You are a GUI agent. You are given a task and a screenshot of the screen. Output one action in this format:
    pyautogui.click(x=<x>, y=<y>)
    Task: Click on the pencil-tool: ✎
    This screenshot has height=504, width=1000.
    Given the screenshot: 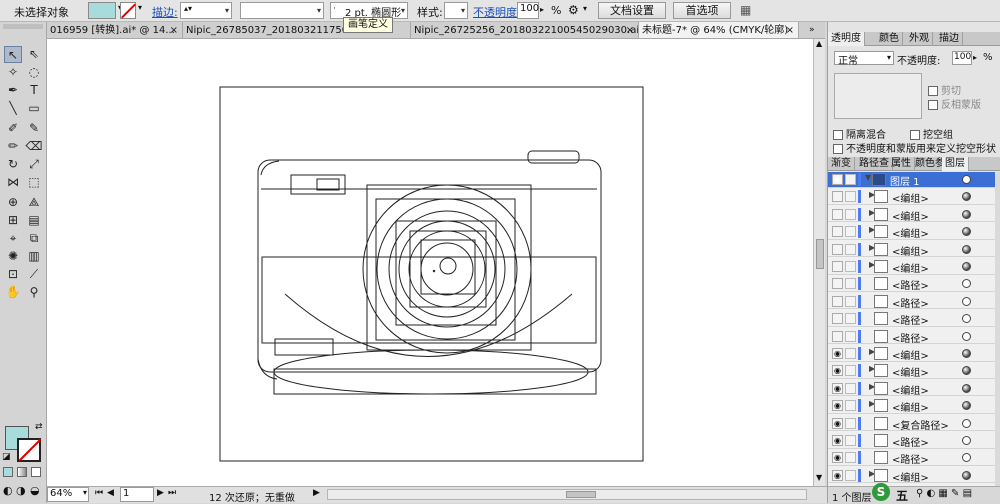 What is the action you would take?
    pyautogui.click(x=34, y=128)
    